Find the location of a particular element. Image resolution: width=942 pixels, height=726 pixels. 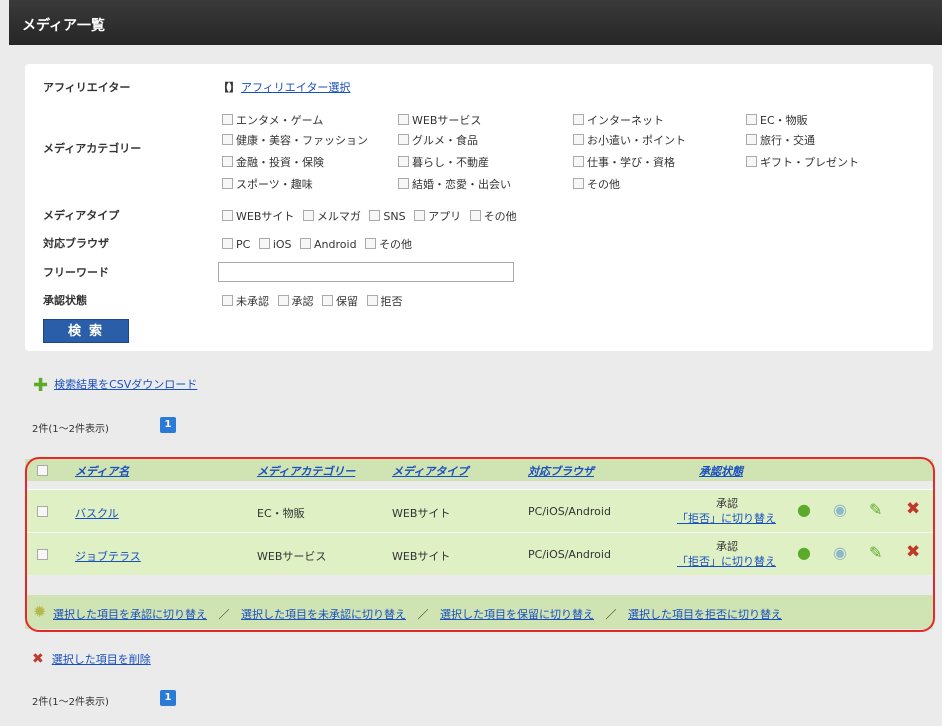

type-options: WEBサイト メルマガ SNS アプリ その他 is located at coordinates (372, 216).